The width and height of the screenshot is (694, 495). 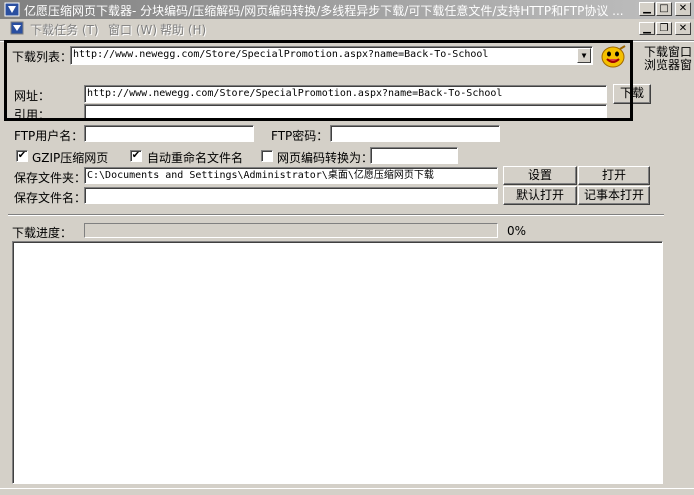 What do you see at coordinates (415, 133) in the screenshot?
I see `ftp-password-input` at bounding box center [415, 133].